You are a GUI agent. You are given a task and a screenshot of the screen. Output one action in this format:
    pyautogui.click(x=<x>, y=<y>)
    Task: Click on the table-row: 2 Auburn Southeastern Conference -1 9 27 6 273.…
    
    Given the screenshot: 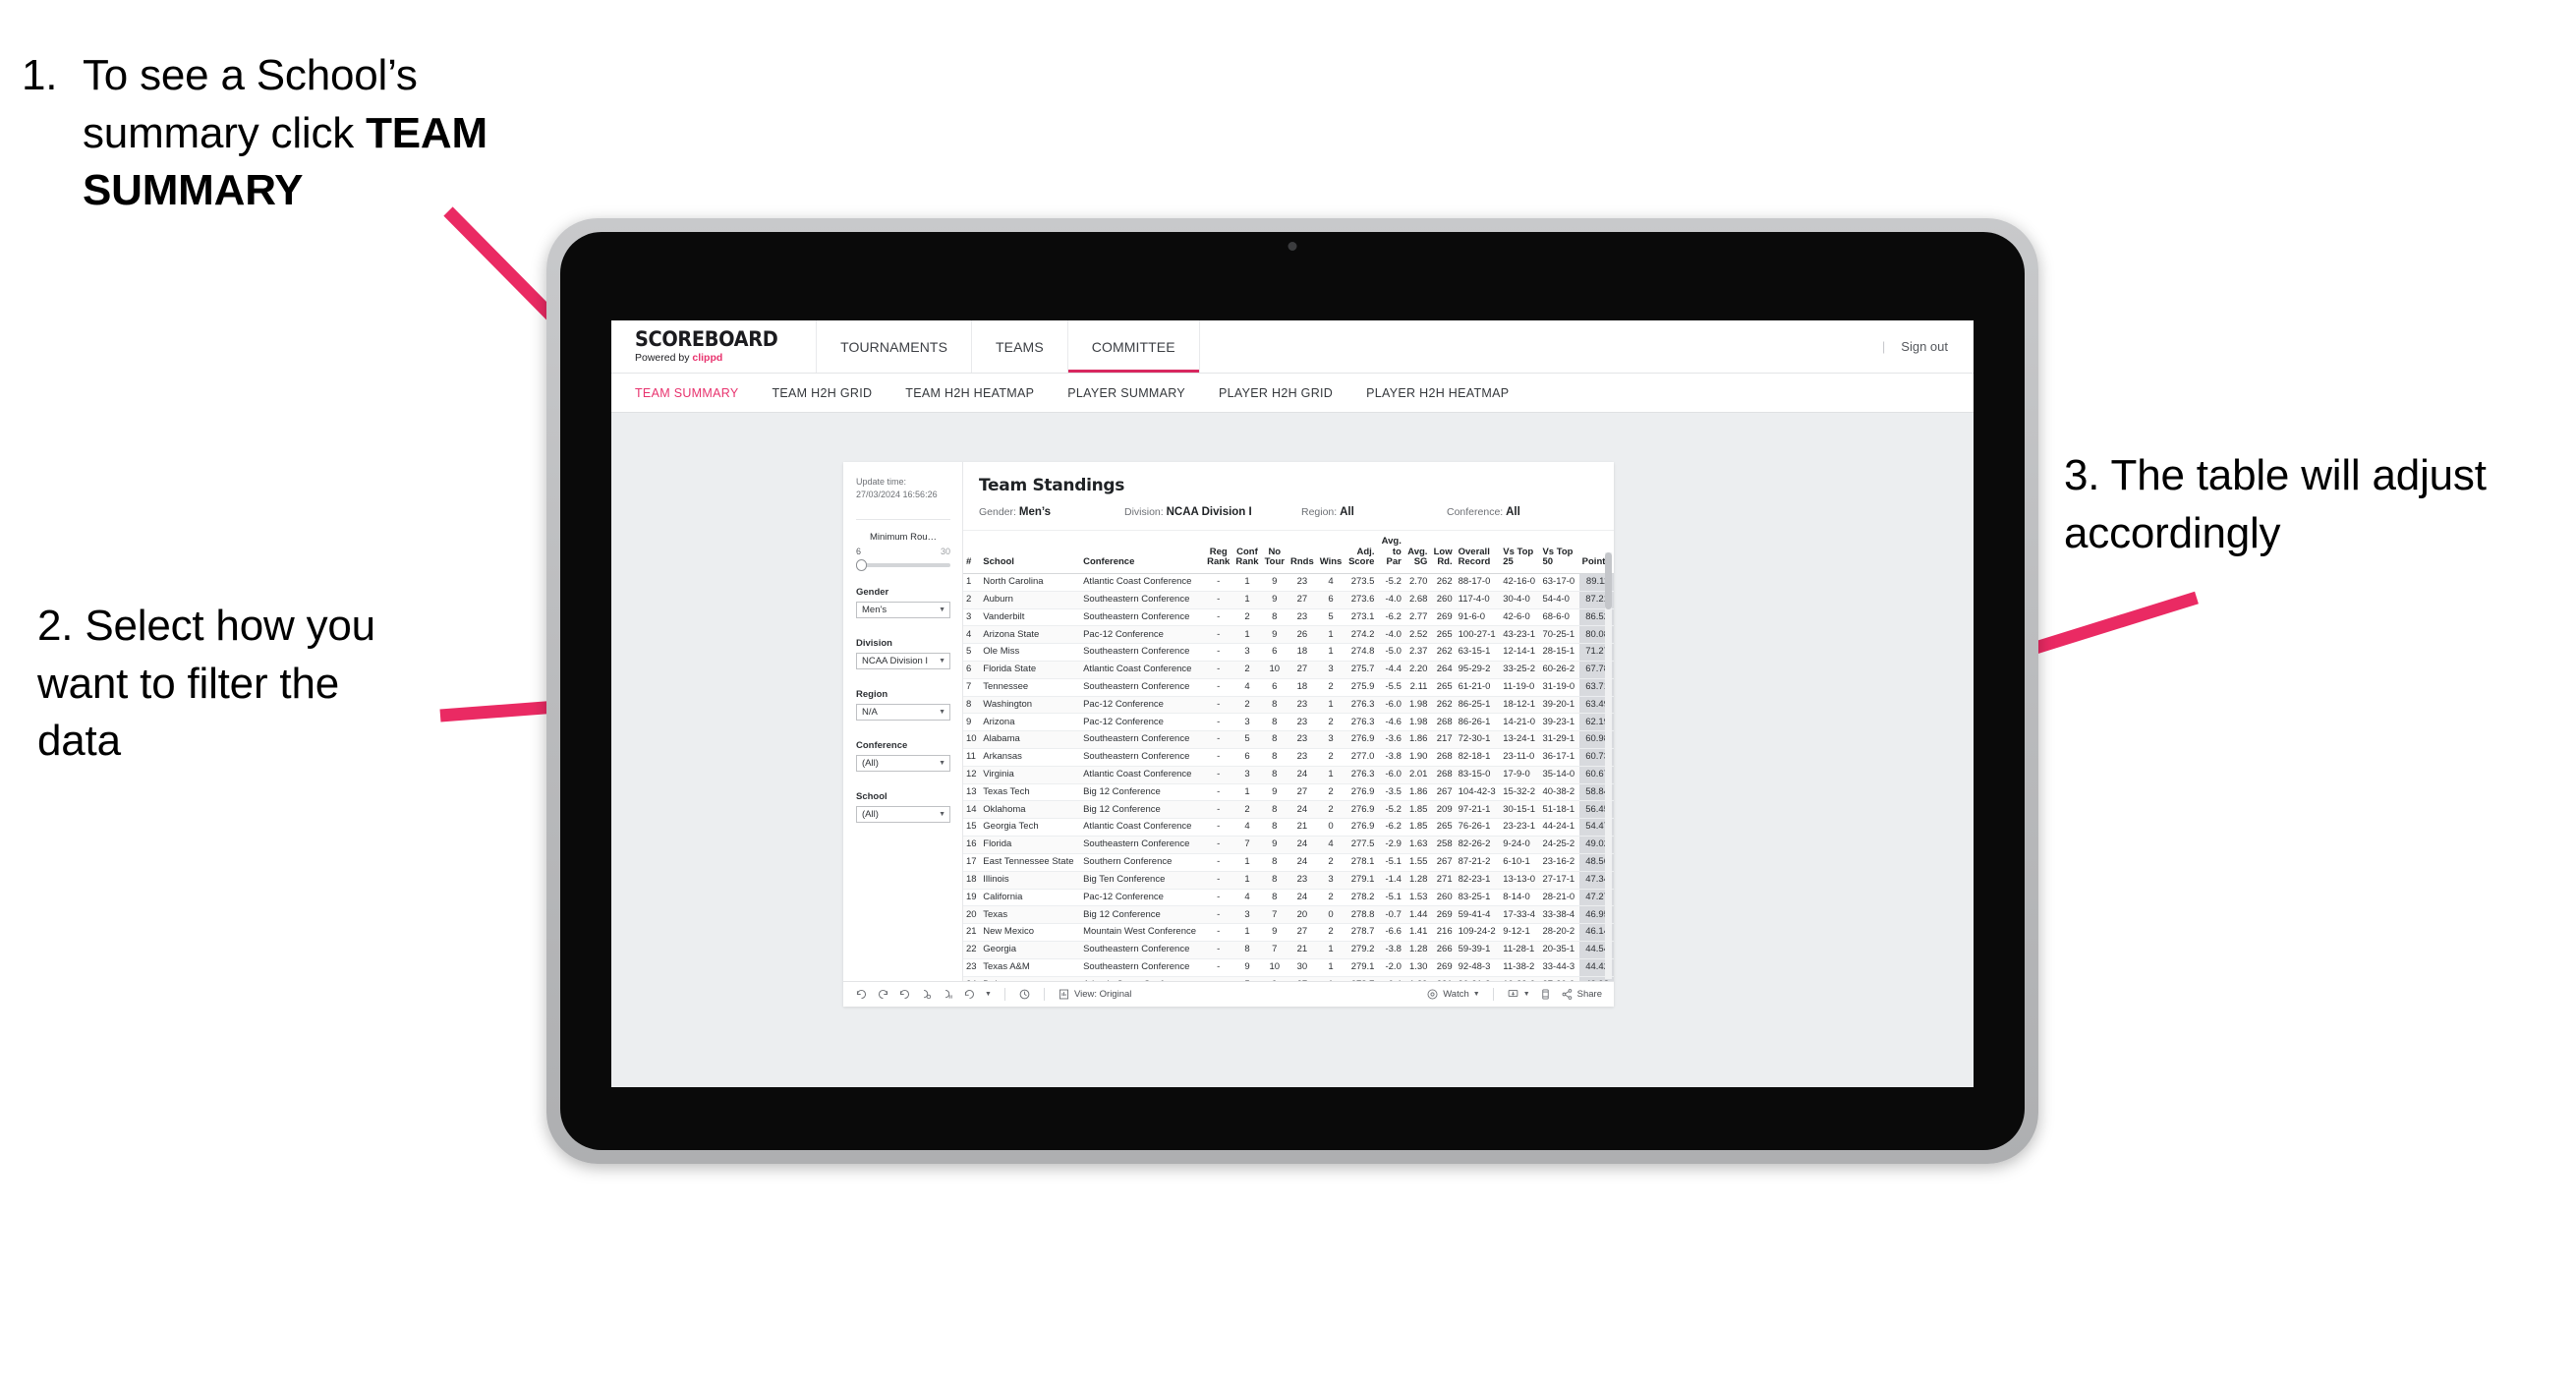 What is the action you would take?
    pyautogui.click(x=1289, y=600)
    